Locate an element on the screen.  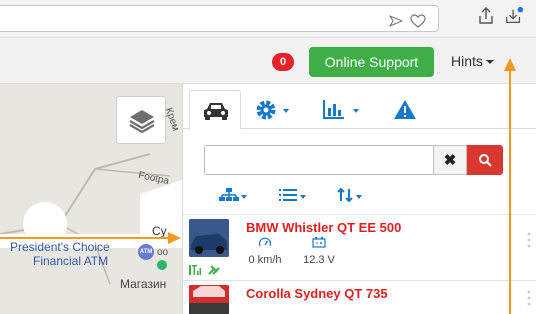
vehicle-name: Corolla Sydney QT 735 is located at coordinates (317, 293).